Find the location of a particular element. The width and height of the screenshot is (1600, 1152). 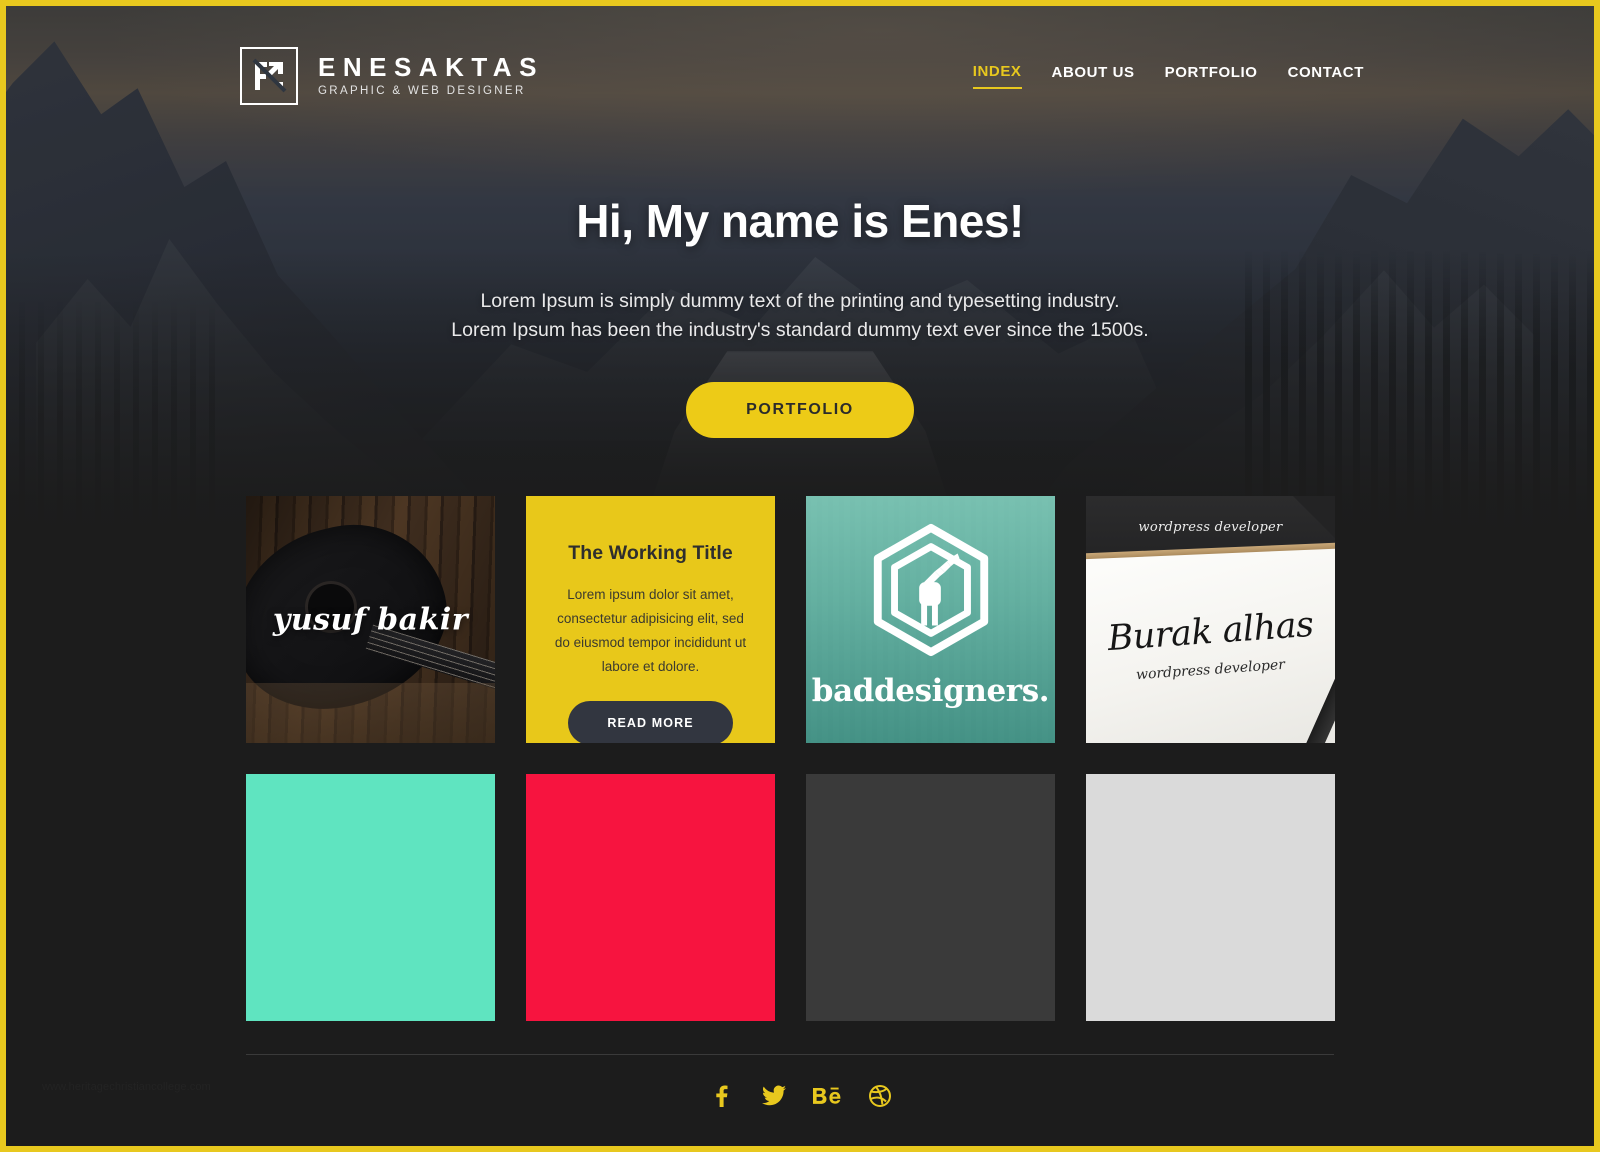

nav-item-contact: CONTACT is located at coordinates (1326, 76).